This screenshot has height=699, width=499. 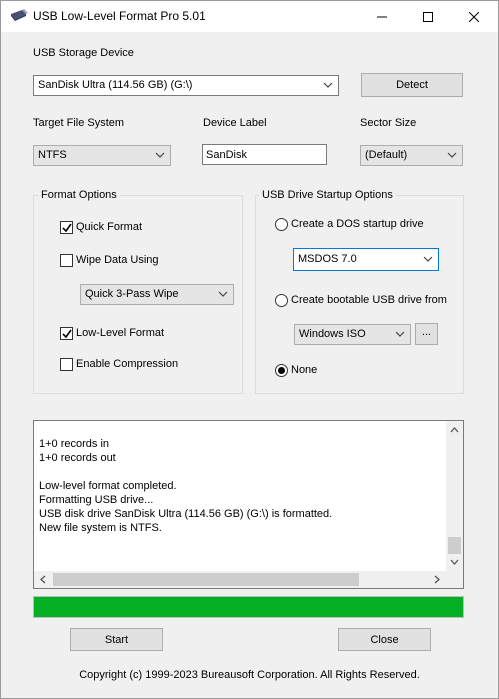 What do you see at coordinates (332, 334) in the screenshot?
I see `bootable-source-value: Windows ISO` at bounding box center [332, 334].